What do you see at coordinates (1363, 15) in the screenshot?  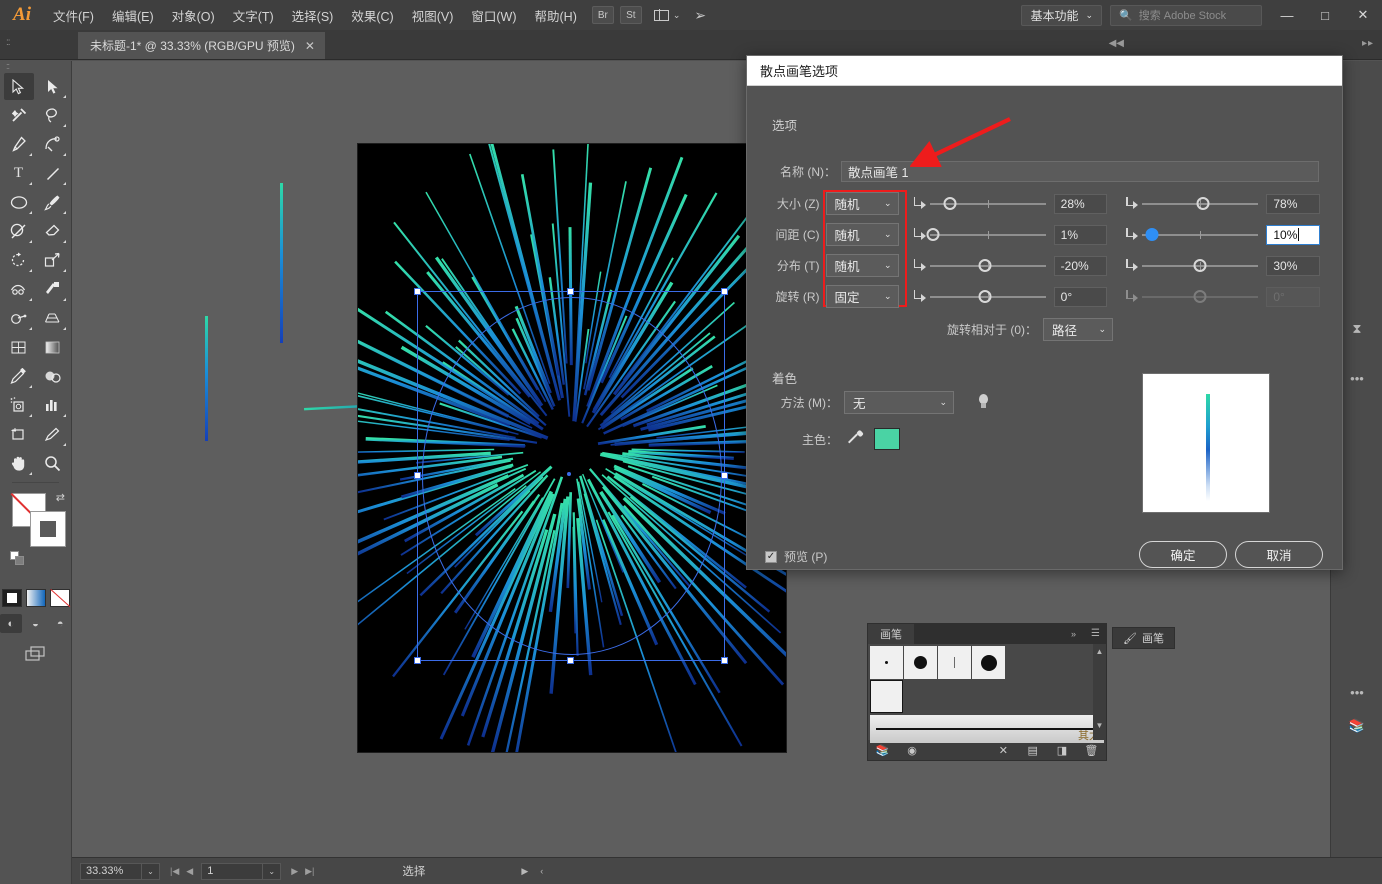 I see `close-button: ✕` at bounding box center [1363, 15].